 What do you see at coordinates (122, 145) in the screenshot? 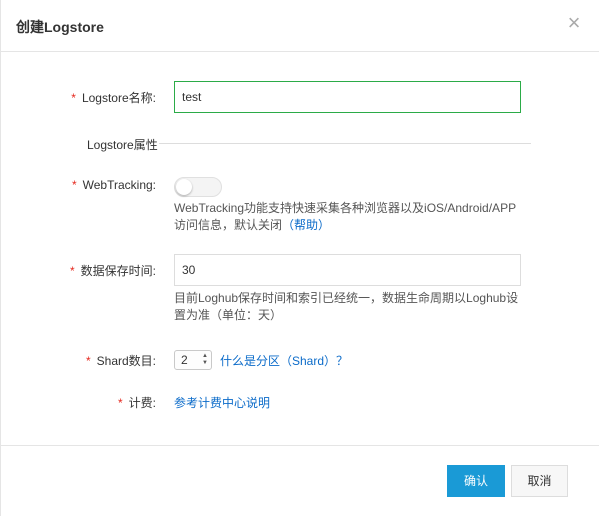
I see `section-title-logstore-attributes: Logstore属性` at bounding box center [122, 145].